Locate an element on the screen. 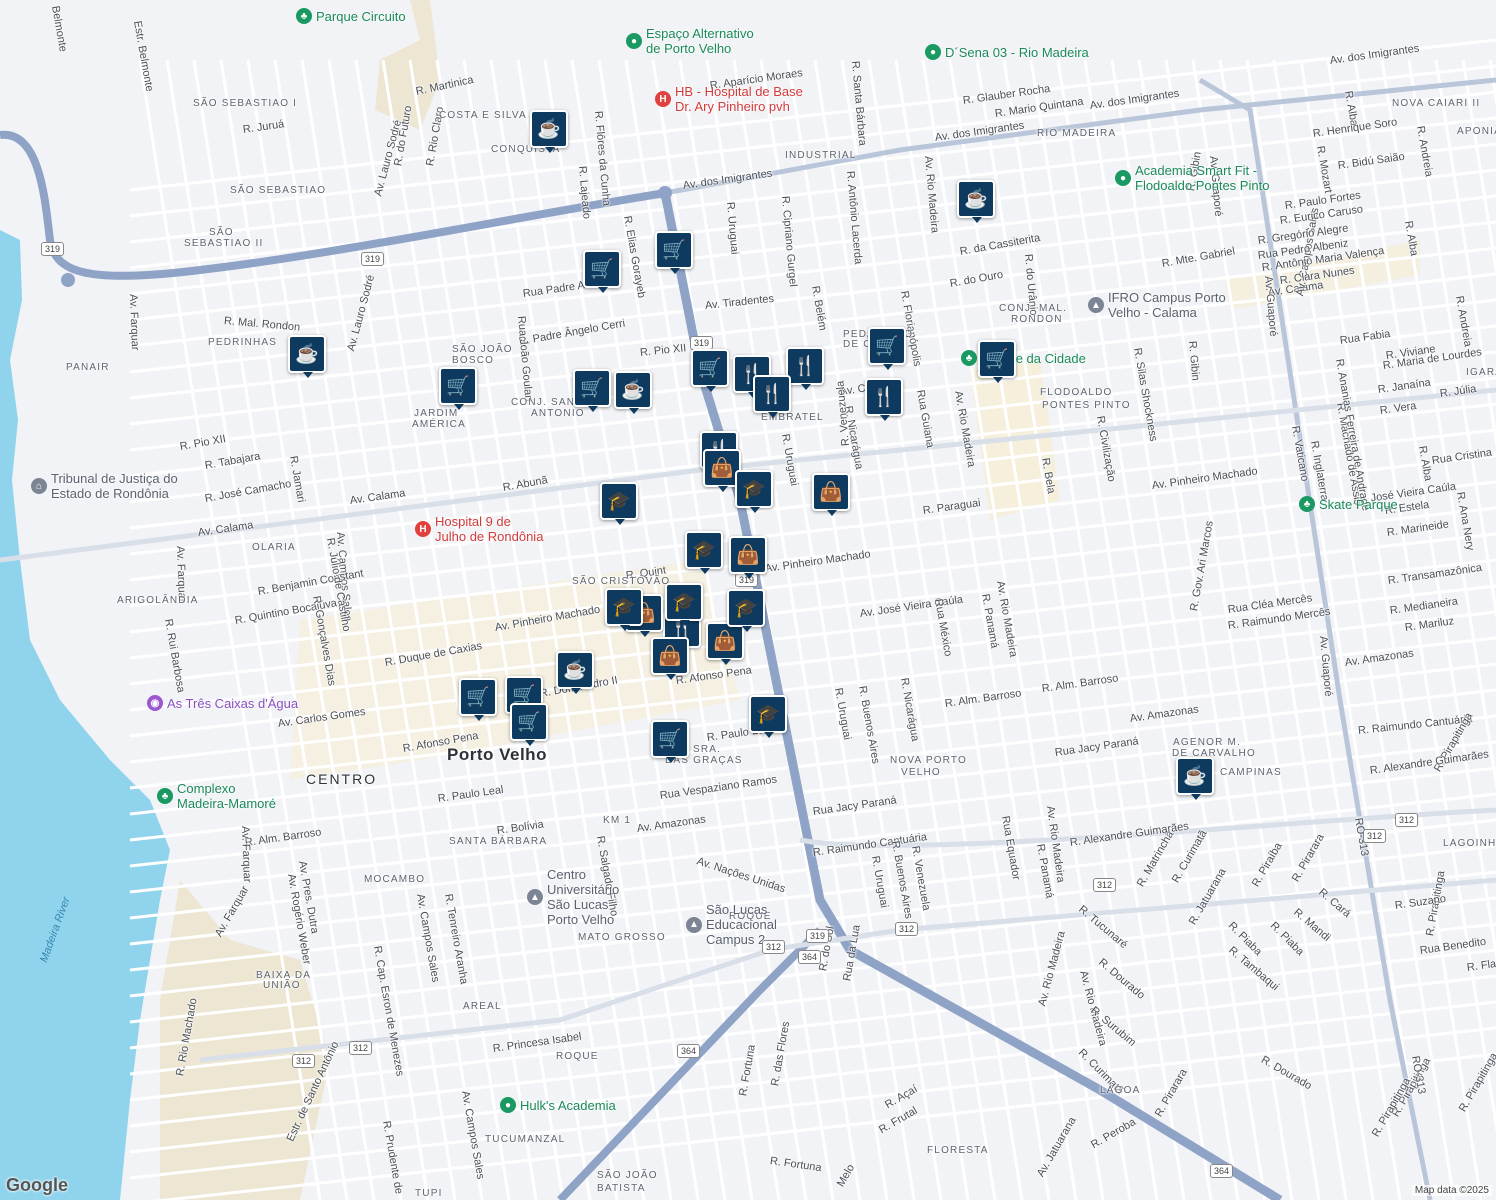 The height and width of the screenshot is (1200, 1496). poi-parque-circuito: ♣ Parque Circuito is located at coordinates (351, 16).